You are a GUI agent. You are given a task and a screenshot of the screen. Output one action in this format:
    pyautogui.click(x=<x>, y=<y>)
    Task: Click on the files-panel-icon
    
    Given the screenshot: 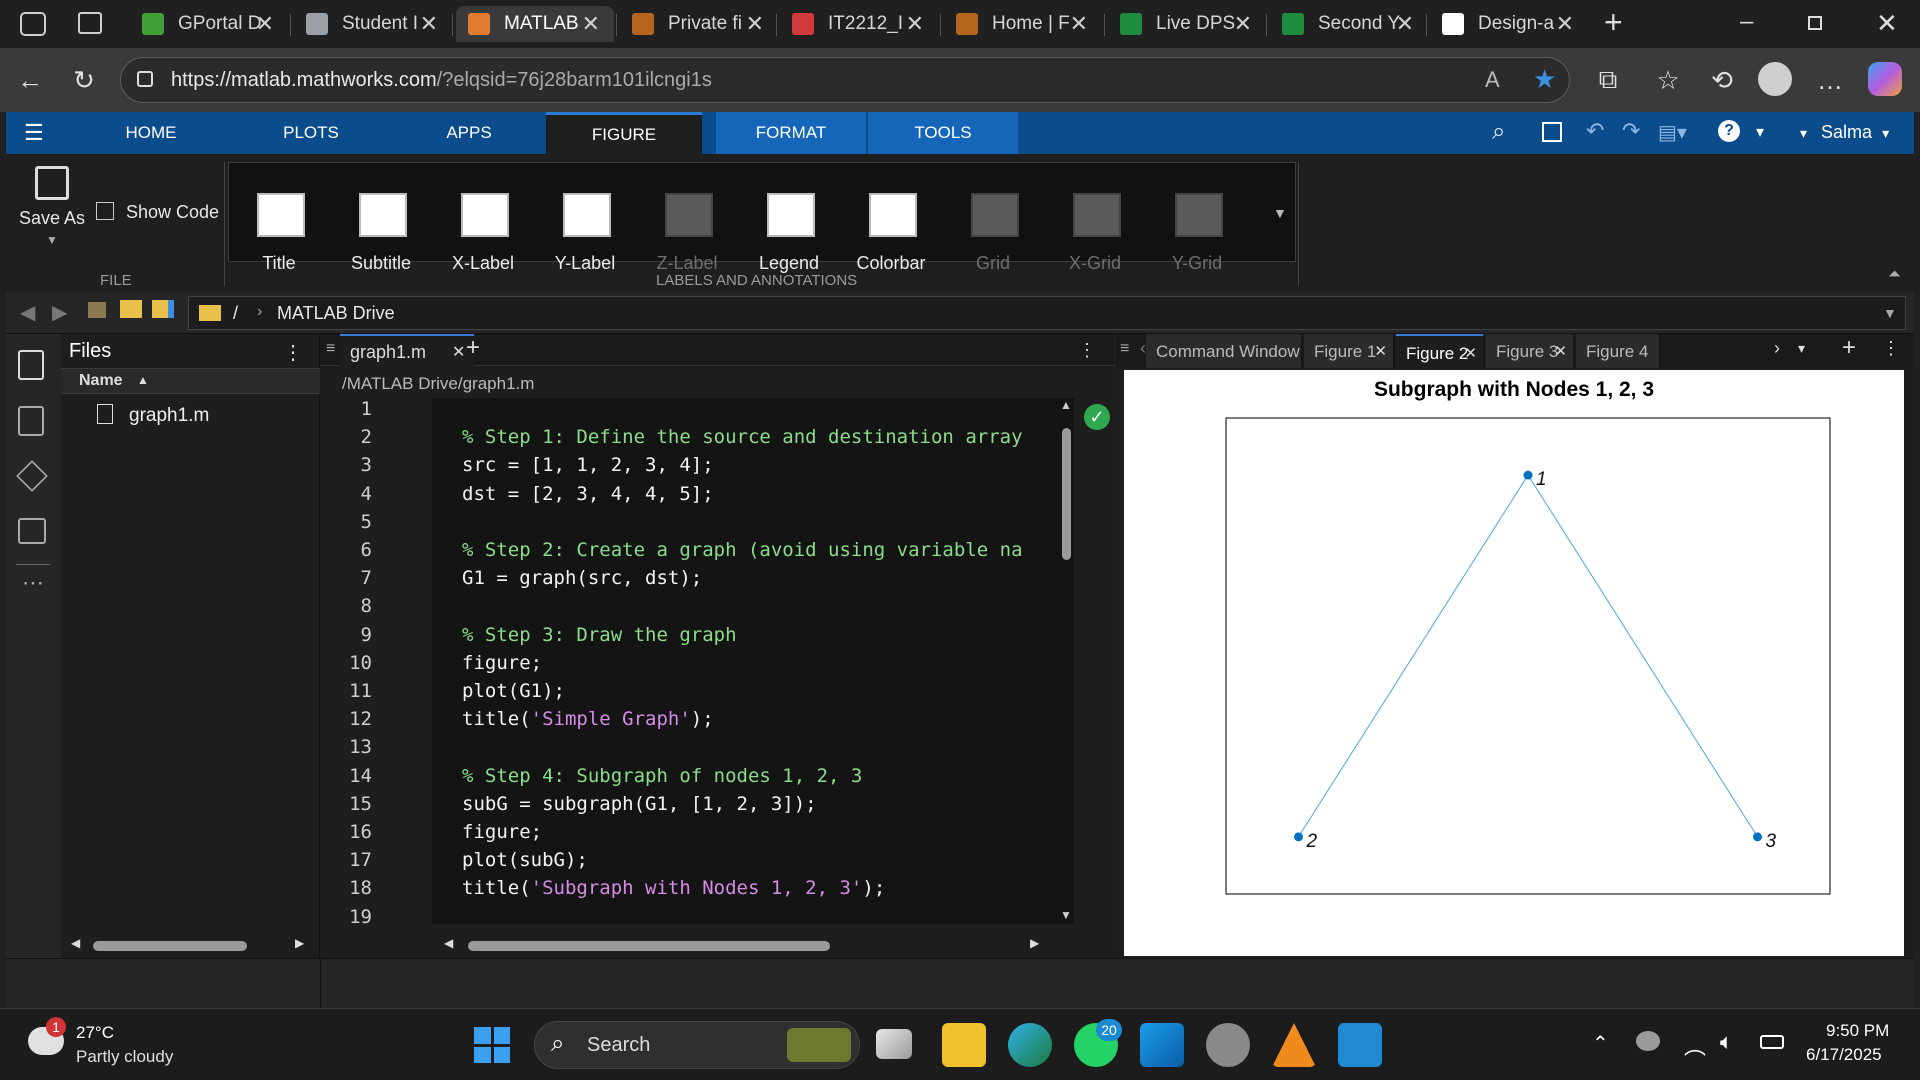 What is the action you would take?
    pyautogui.click(x=31, y=365)
    